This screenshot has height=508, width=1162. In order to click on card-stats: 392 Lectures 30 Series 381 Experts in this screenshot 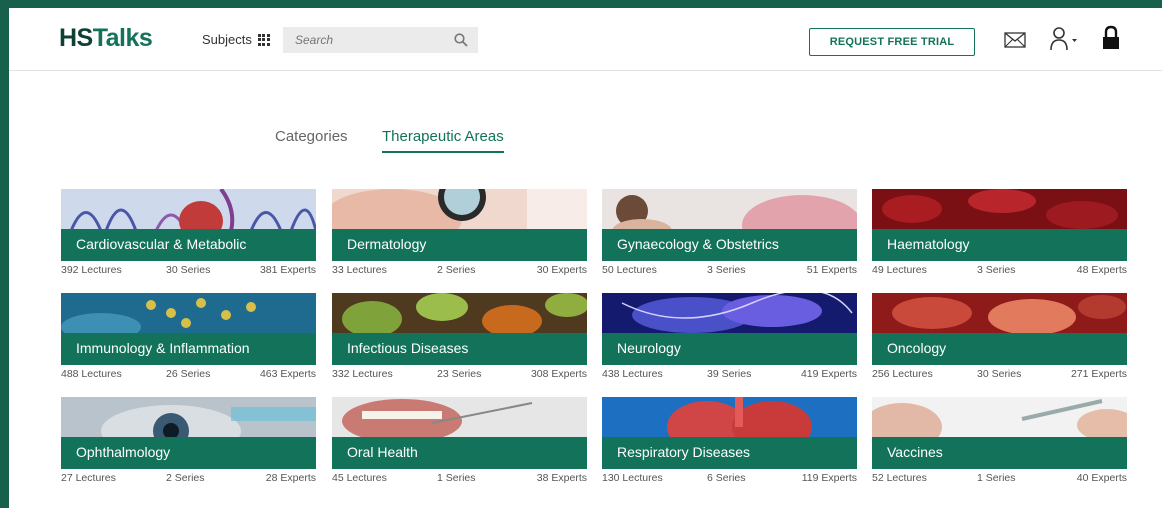, I will do `click(188, 270)`.